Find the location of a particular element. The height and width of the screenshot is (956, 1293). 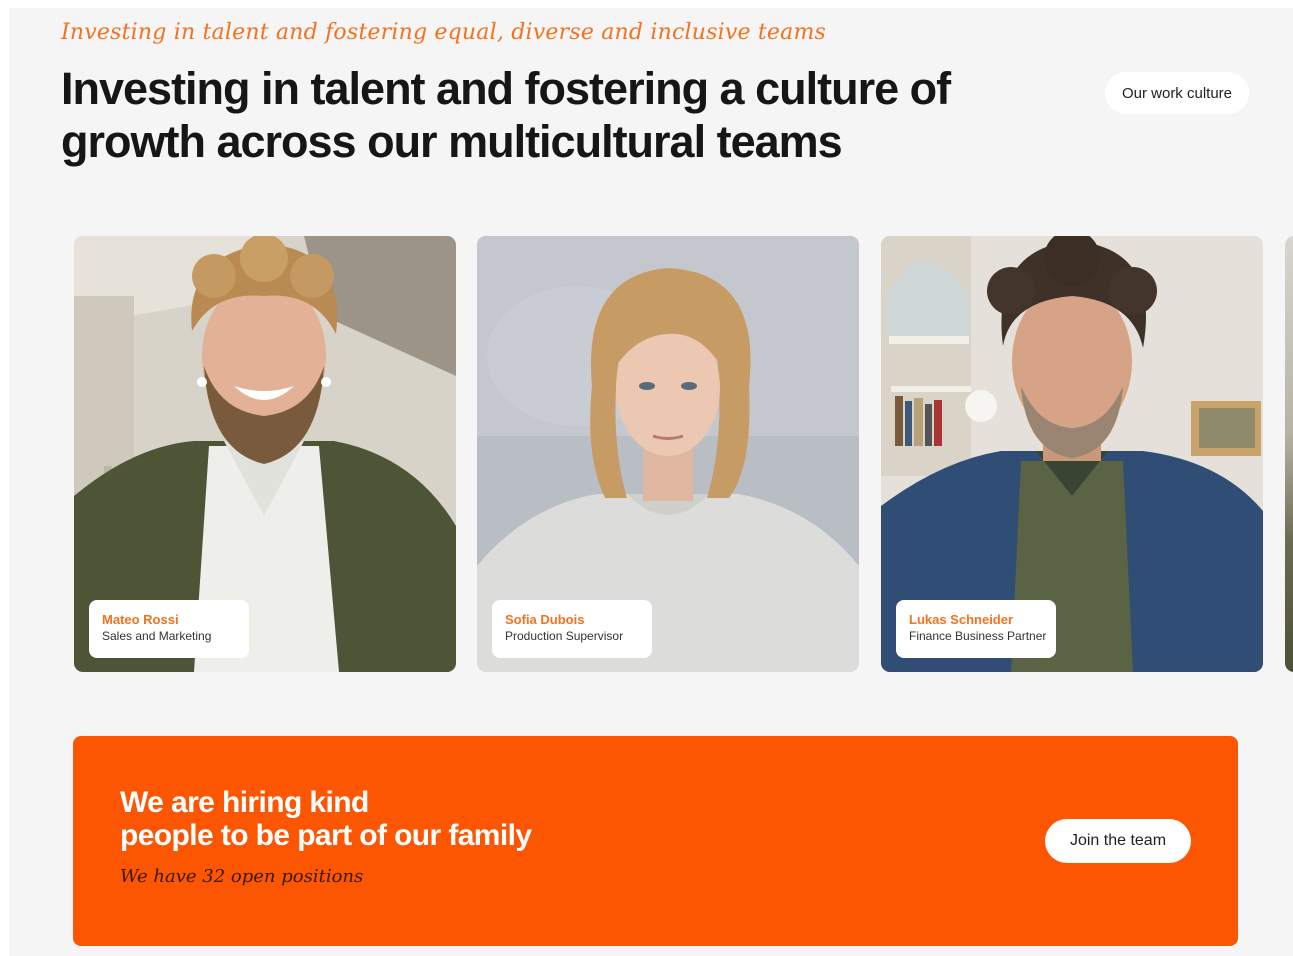

team-member-role: Finance Business Partner is located at coordinates (978, 636).